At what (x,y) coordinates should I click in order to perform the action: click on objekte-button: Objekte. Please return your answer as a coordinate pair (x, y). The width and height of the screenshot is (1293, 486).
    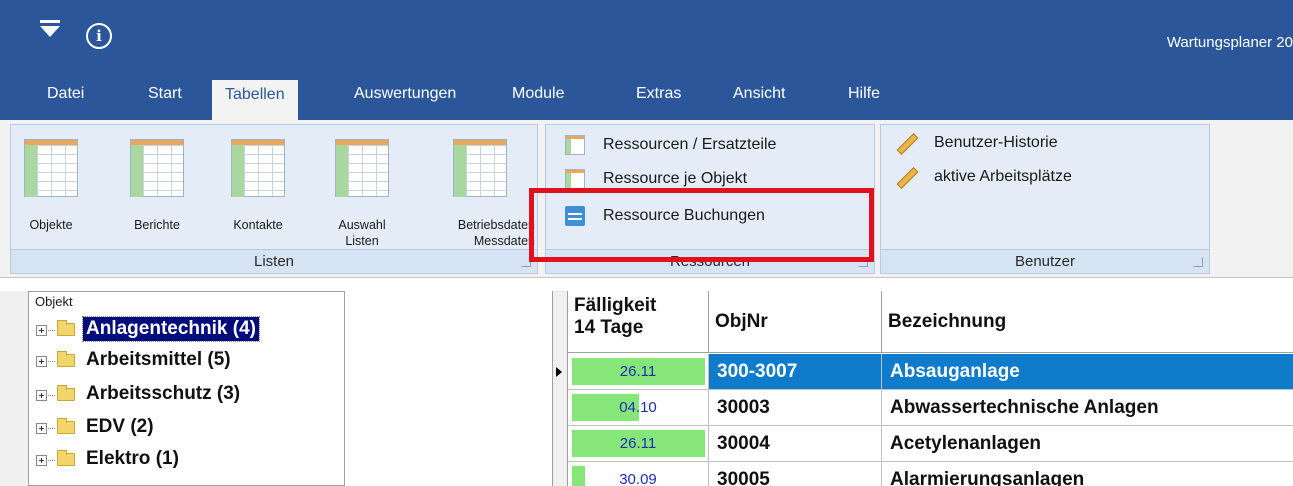
    Looking at the image, I should click on (51, 192).